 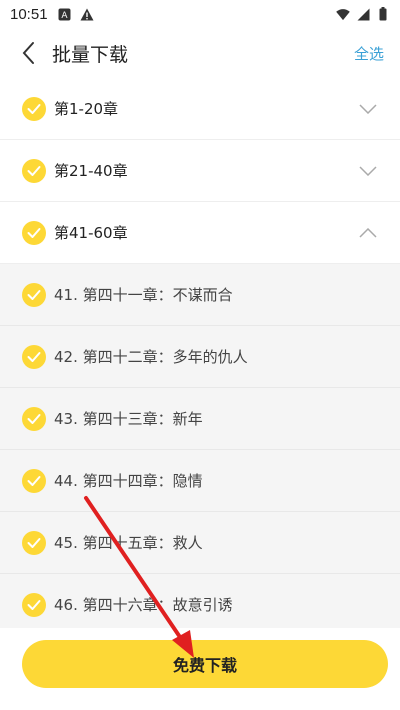 What do you see at coordinates (90, 54) in the screenshot?
I see `page-title: 批量下载` at bounding box center [90, 54].